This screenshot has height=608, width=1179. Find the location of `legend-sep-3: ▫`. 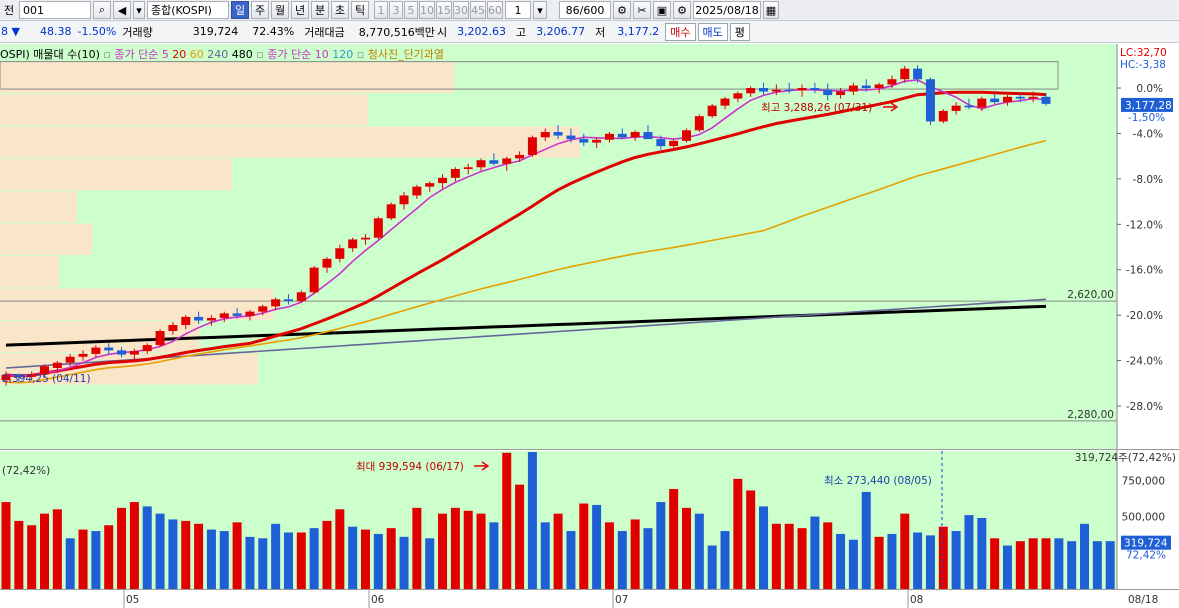

legend-sep-3: ▫ is located at coordinates (362, 54).